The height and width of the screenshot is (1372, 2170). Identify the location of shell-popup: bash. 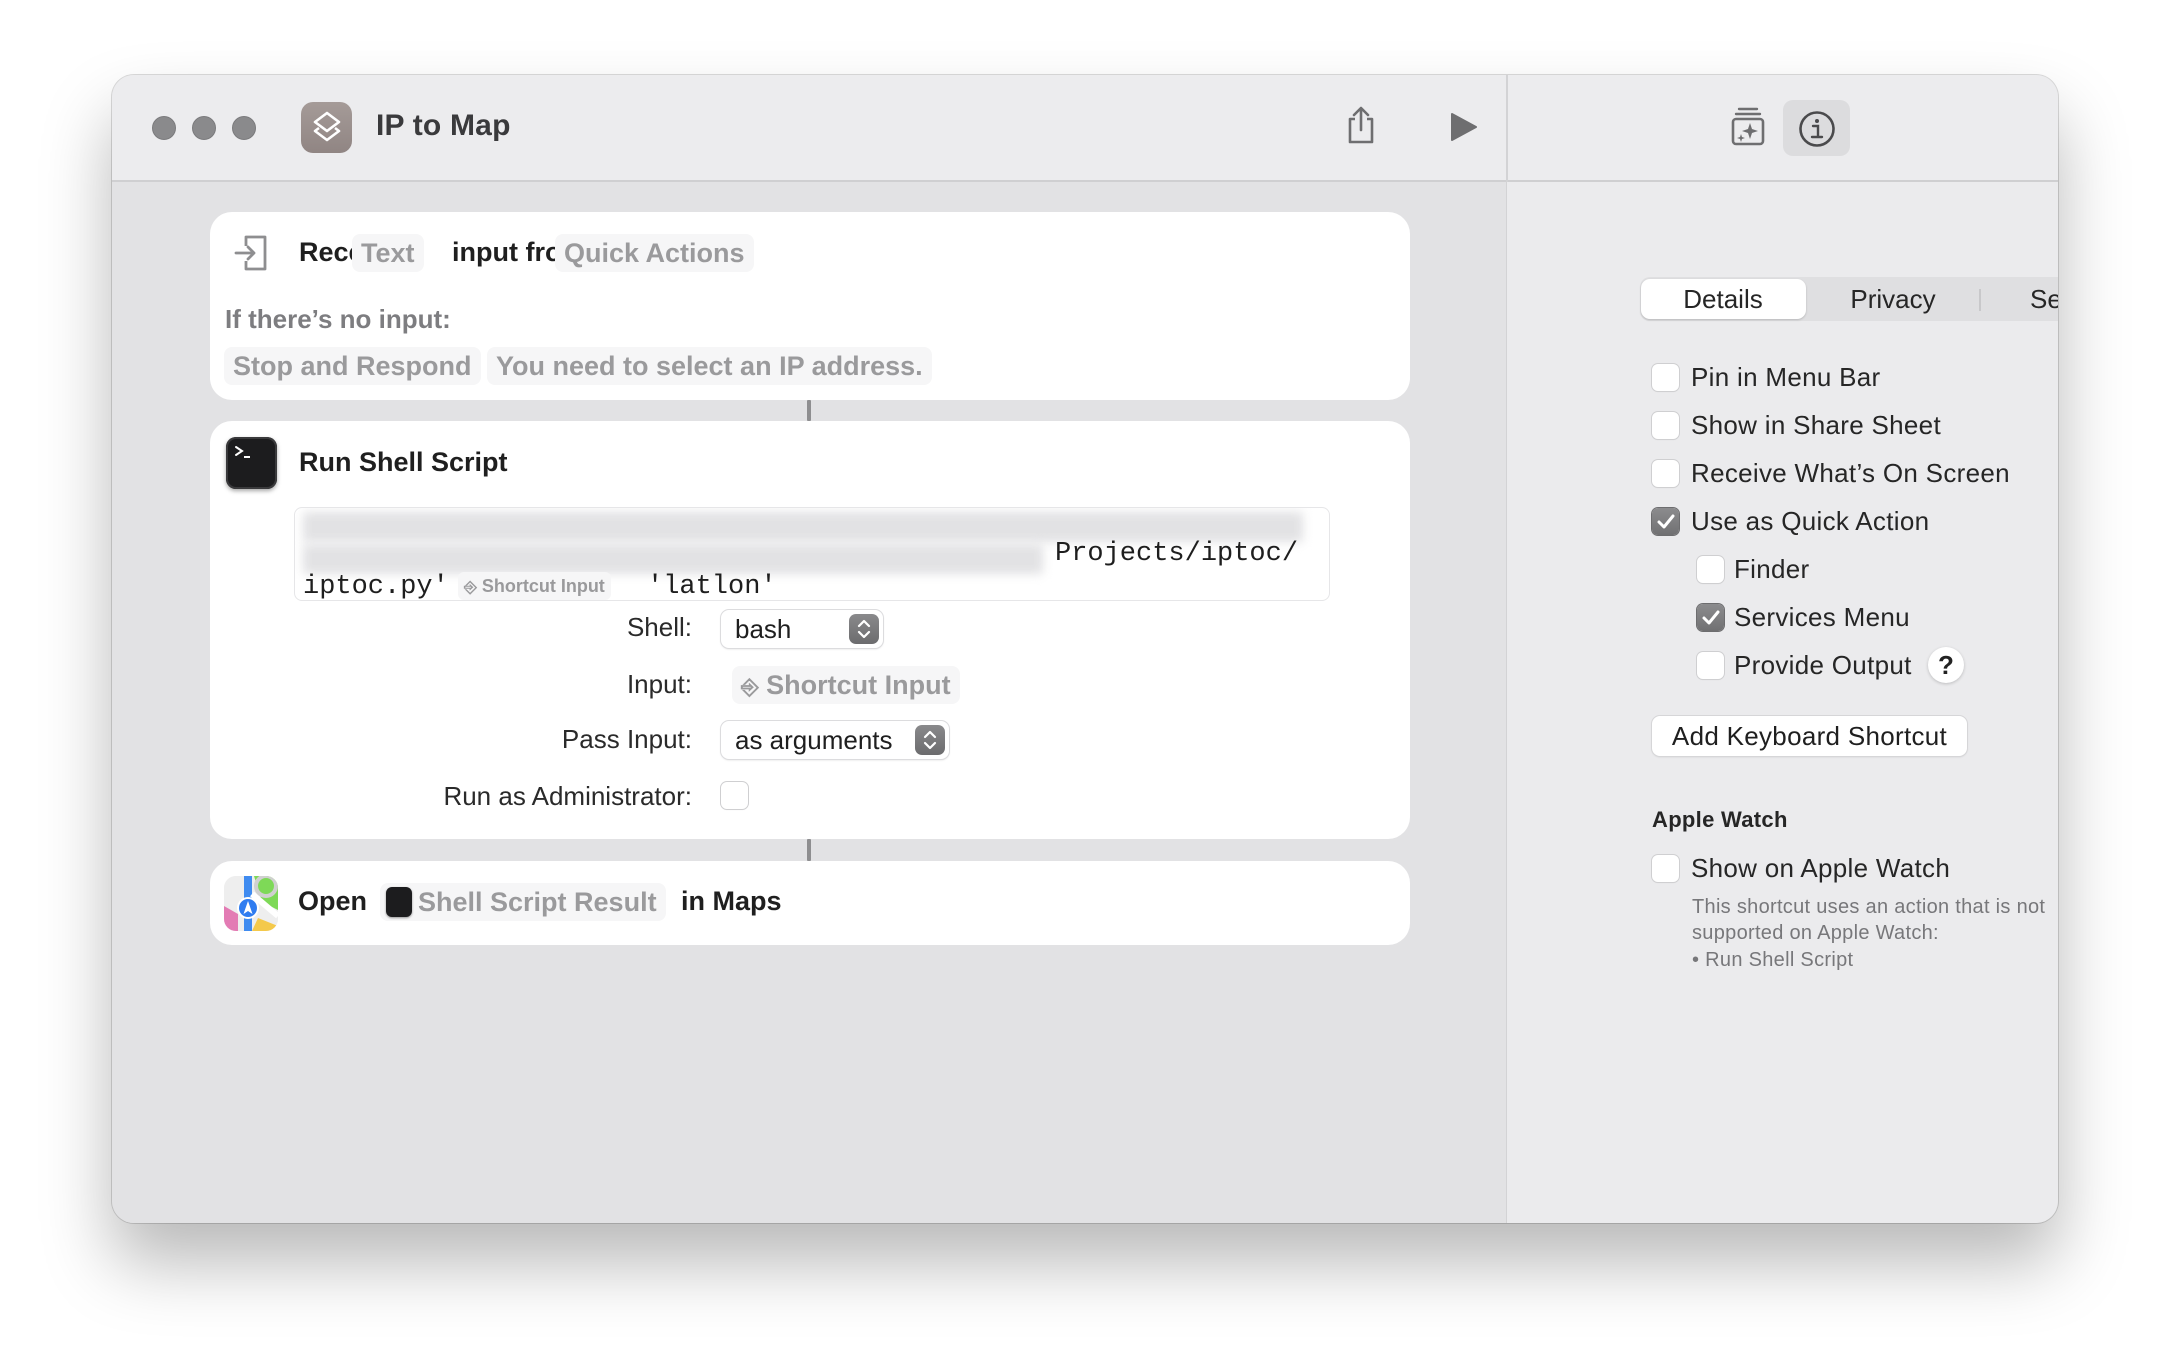
(802, 629).